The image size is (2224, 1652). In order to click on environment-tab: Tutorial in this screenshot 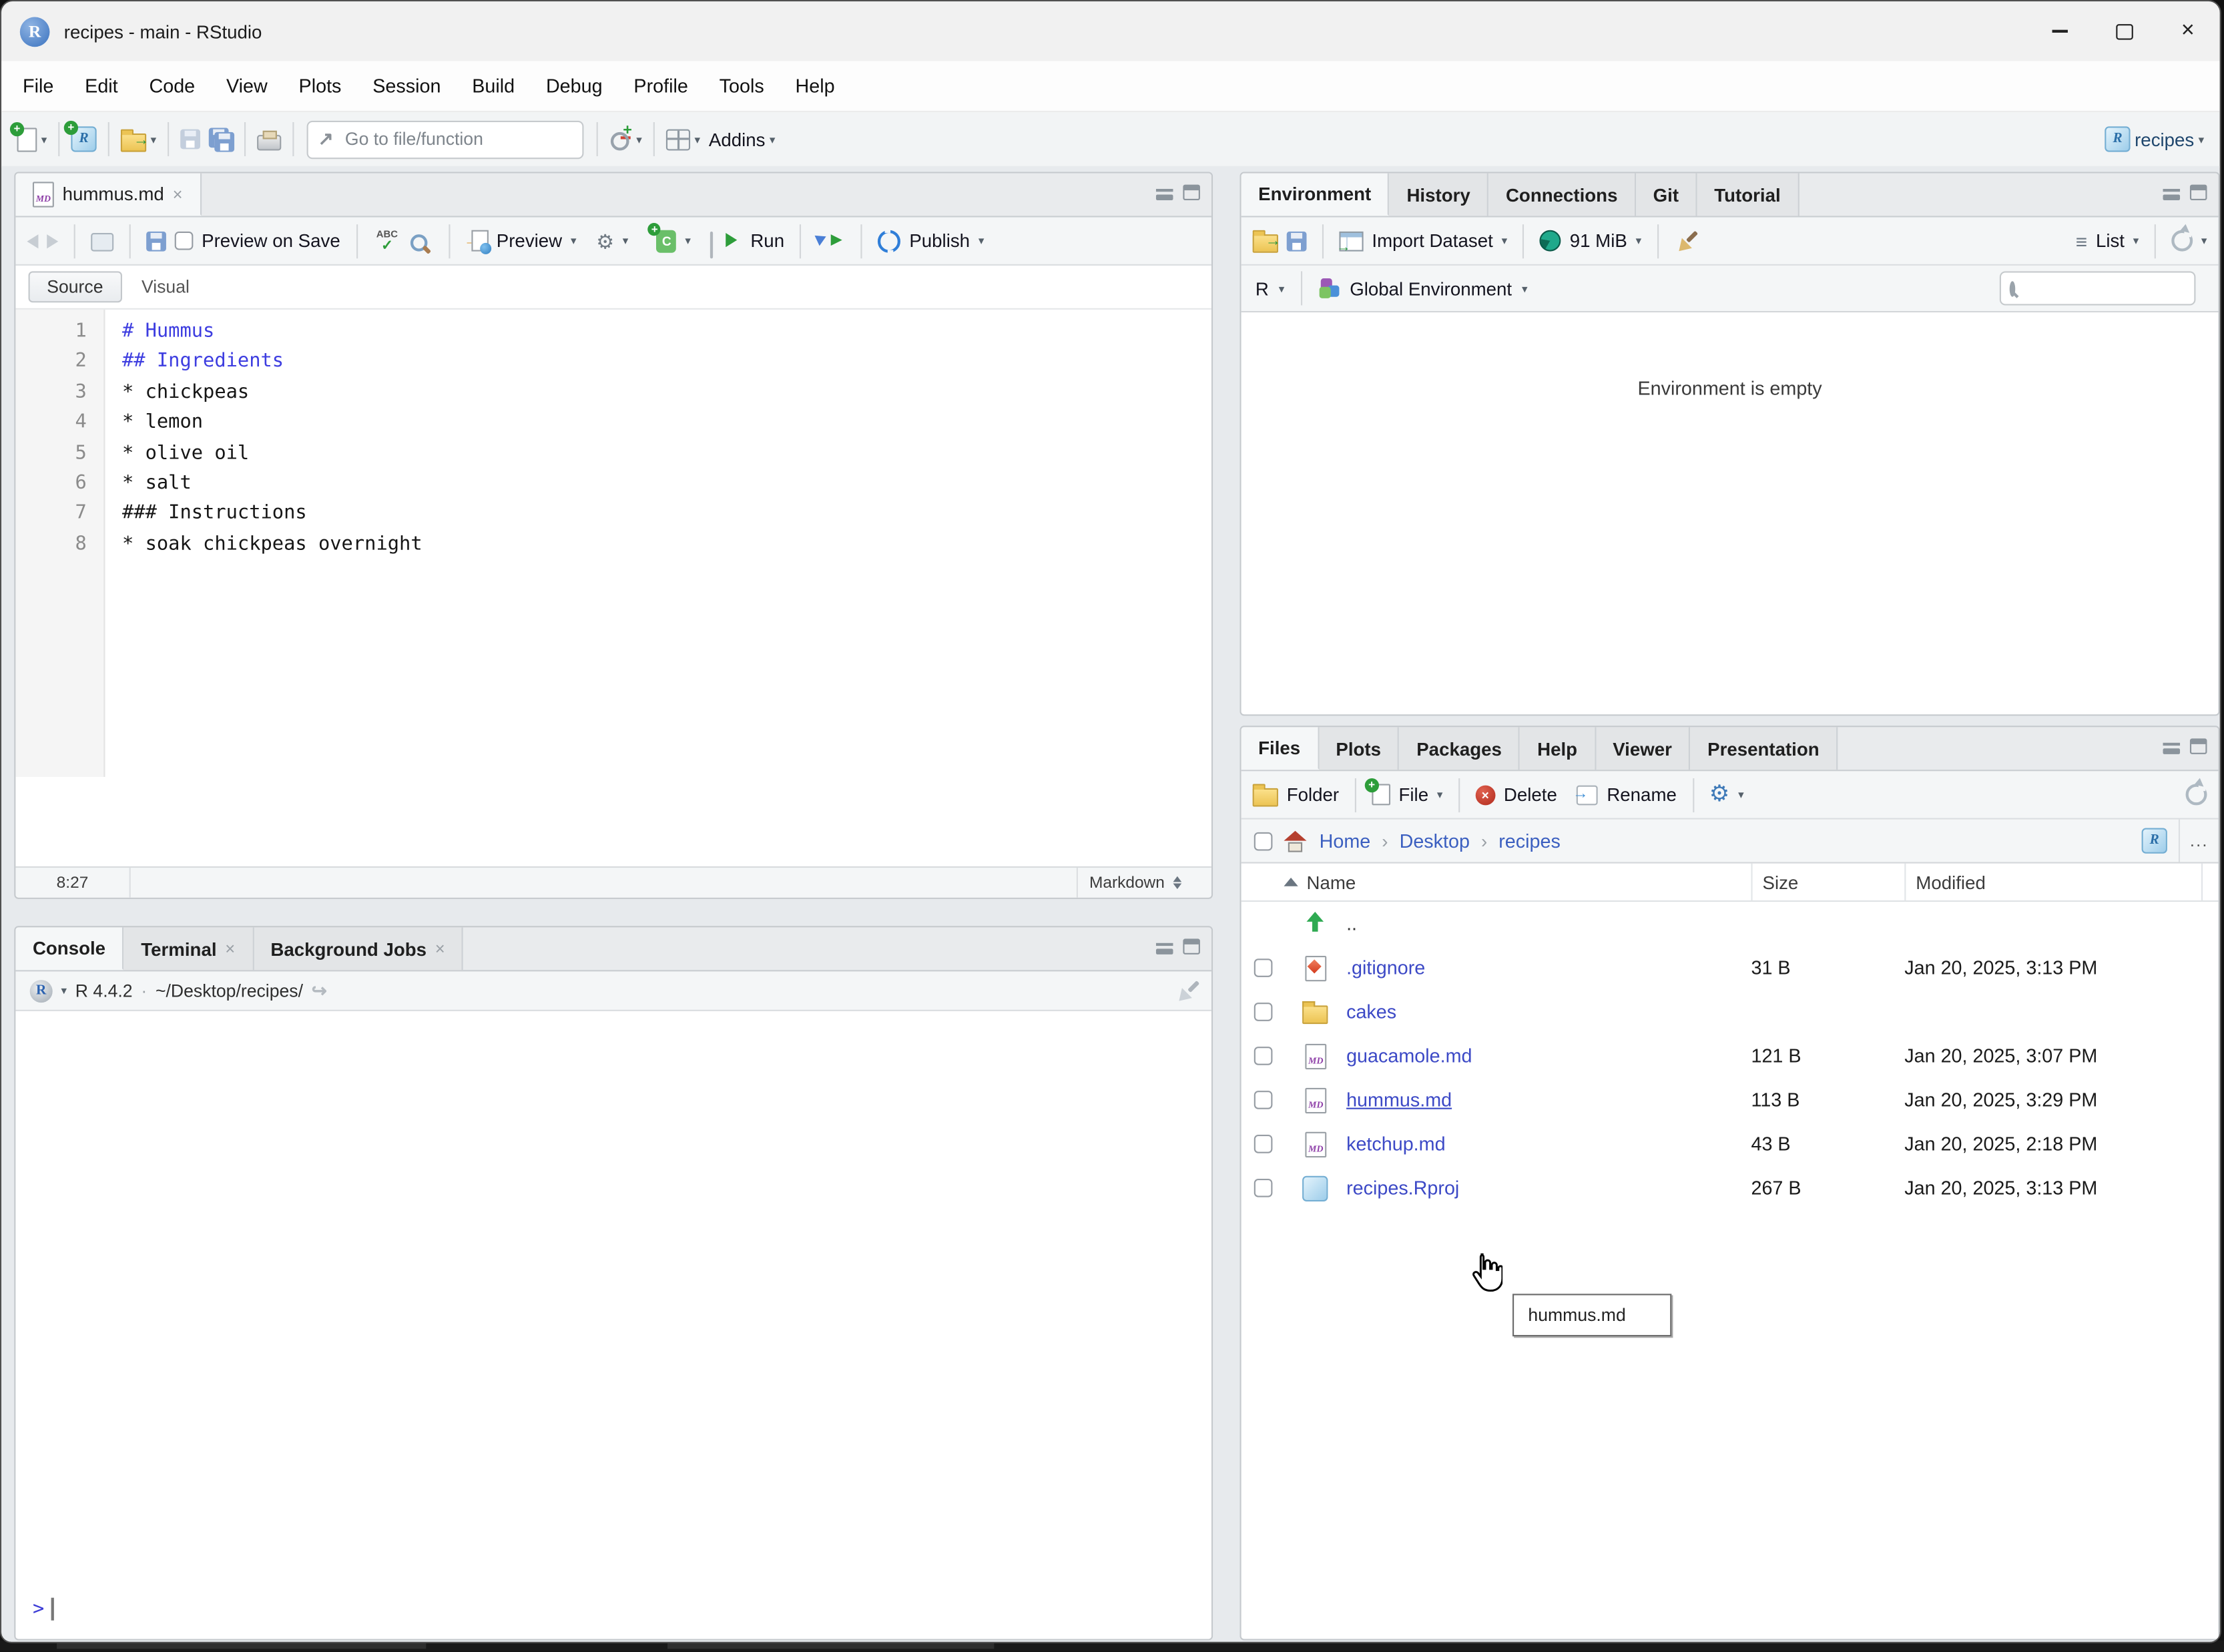, I will do `click(1748, 194)`.